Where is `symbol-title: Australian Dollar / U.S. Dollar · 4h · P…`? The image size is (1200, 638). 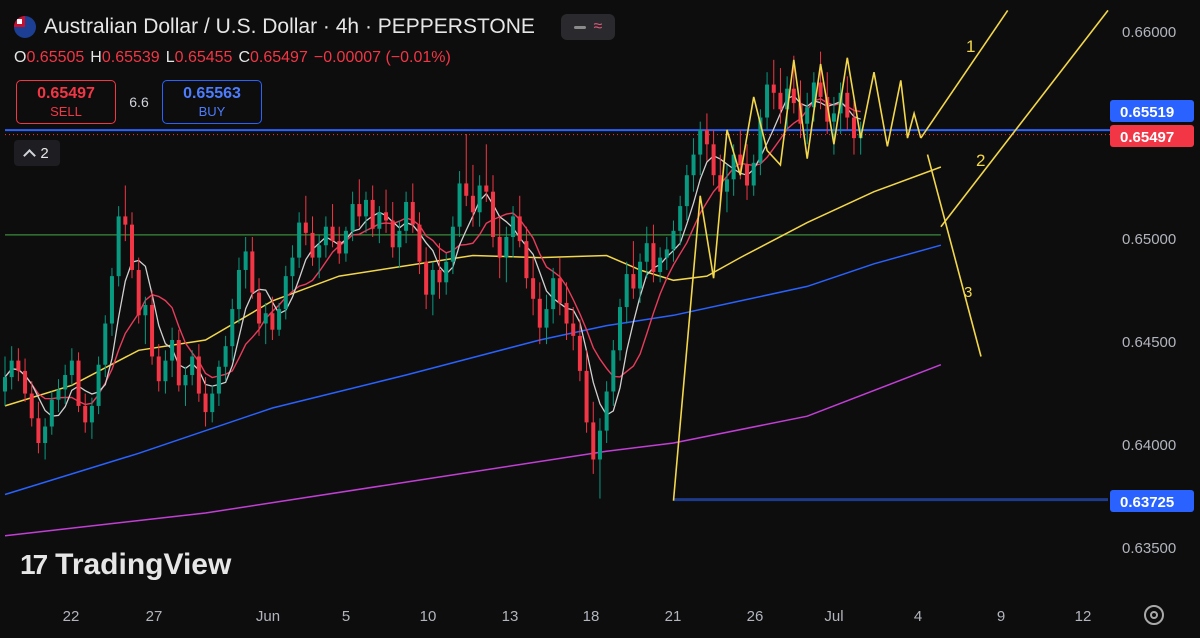 symbol-title: Australian Dollar / U.S. Dollar · 4h · P… is located at coordinates (289, 27).